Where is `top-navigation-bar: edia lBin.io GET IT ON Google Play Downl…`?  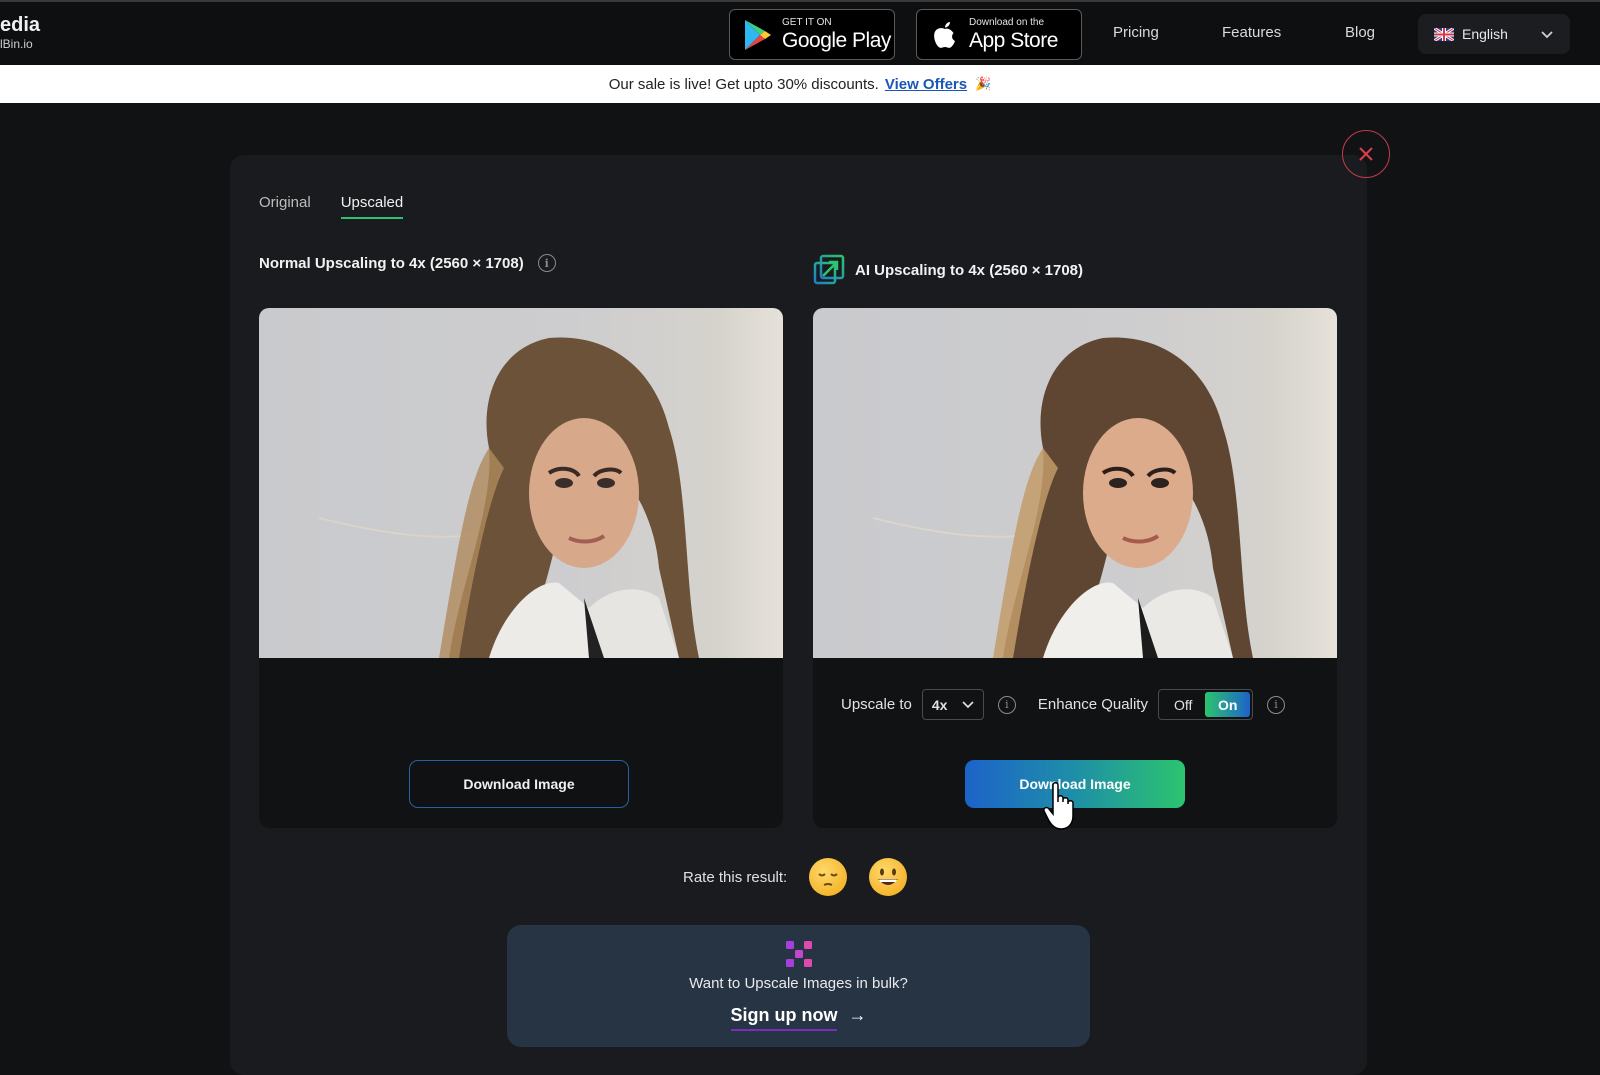 top-navigation-bar: edia lBin.io GET IT ON Google Play Downl… is located at coordinates (800, 32).